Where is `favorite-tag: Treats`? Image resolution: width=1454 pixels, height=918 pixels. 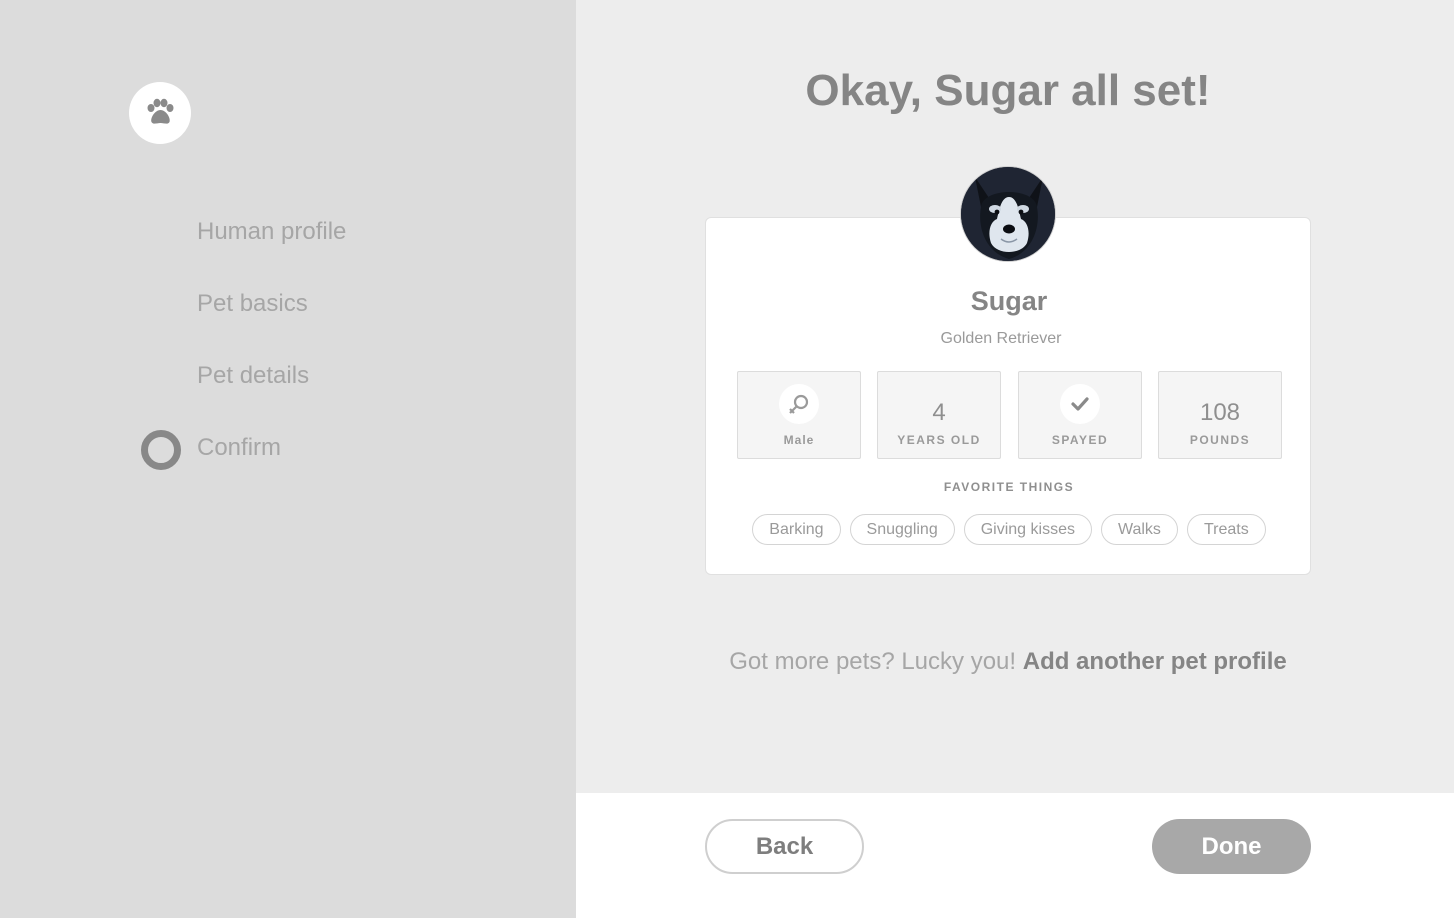
favorite-tag: Treats is located at coordinates (1226, 529).